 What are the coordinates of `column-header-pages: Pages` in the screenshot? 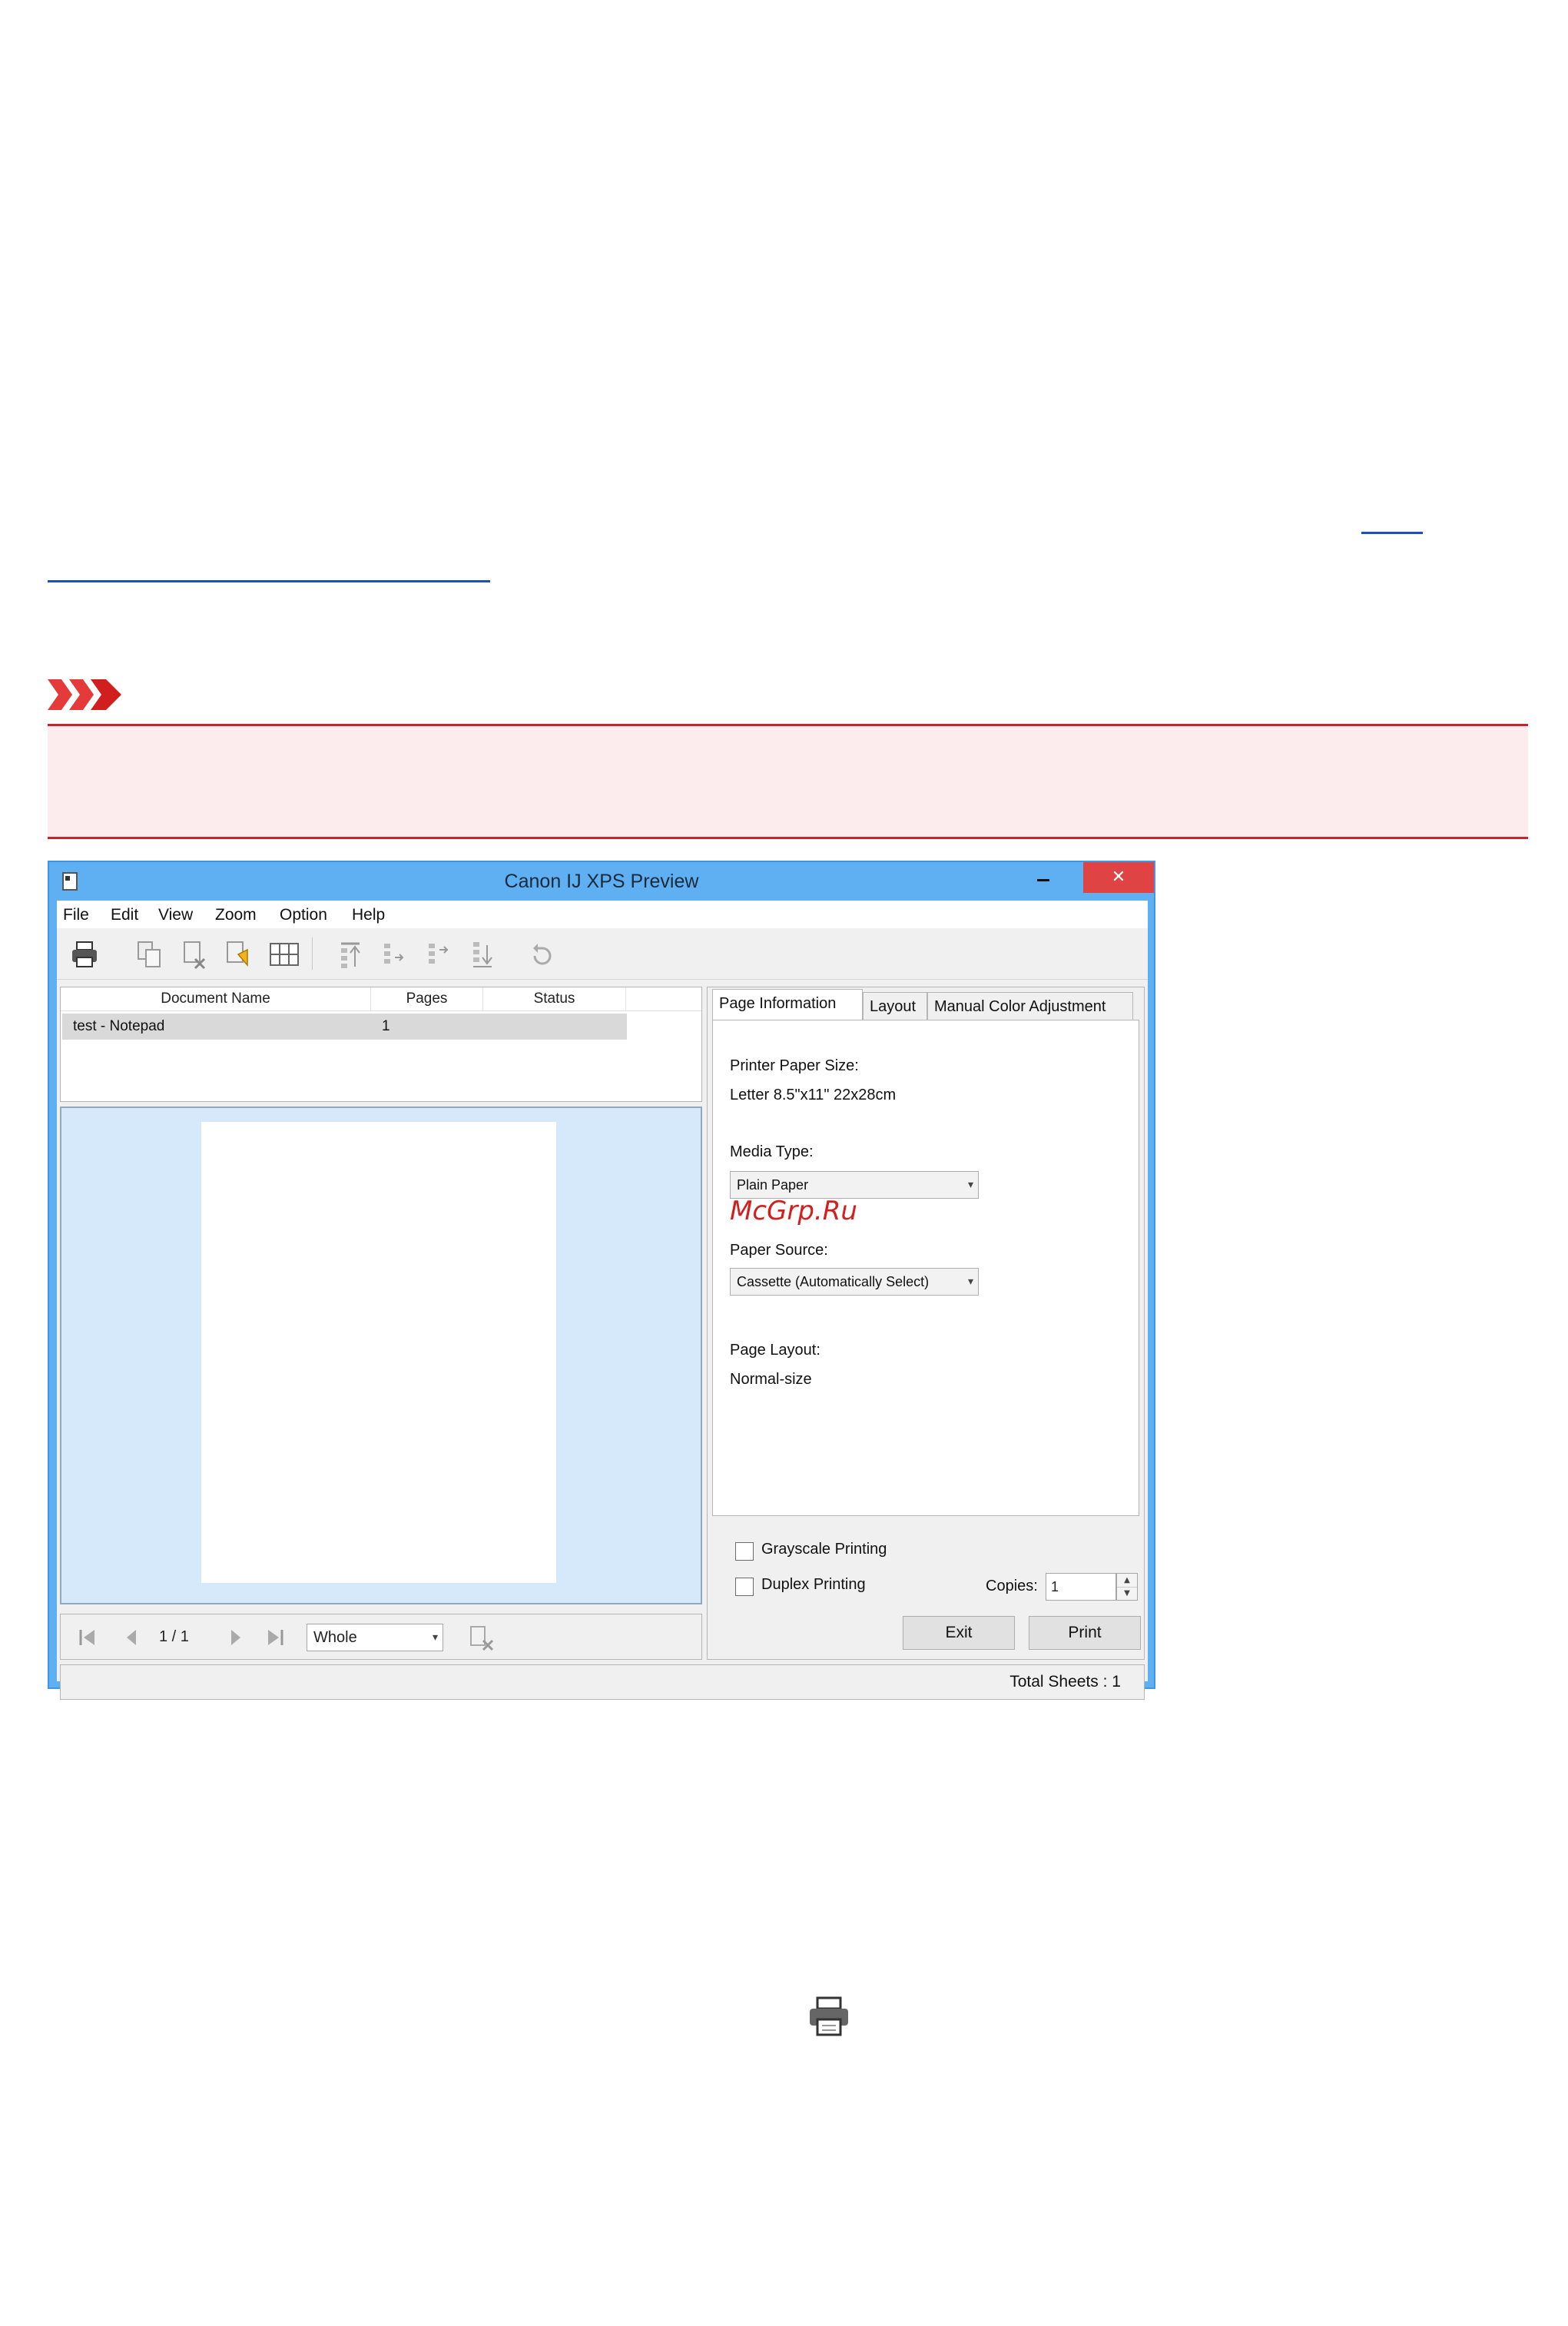 It's located at (427, 998).